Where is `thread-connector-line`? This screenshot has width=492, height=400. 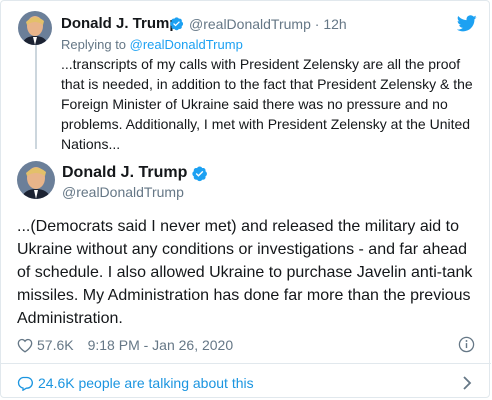 thread-connector-line is located at coordinates (36, 97).